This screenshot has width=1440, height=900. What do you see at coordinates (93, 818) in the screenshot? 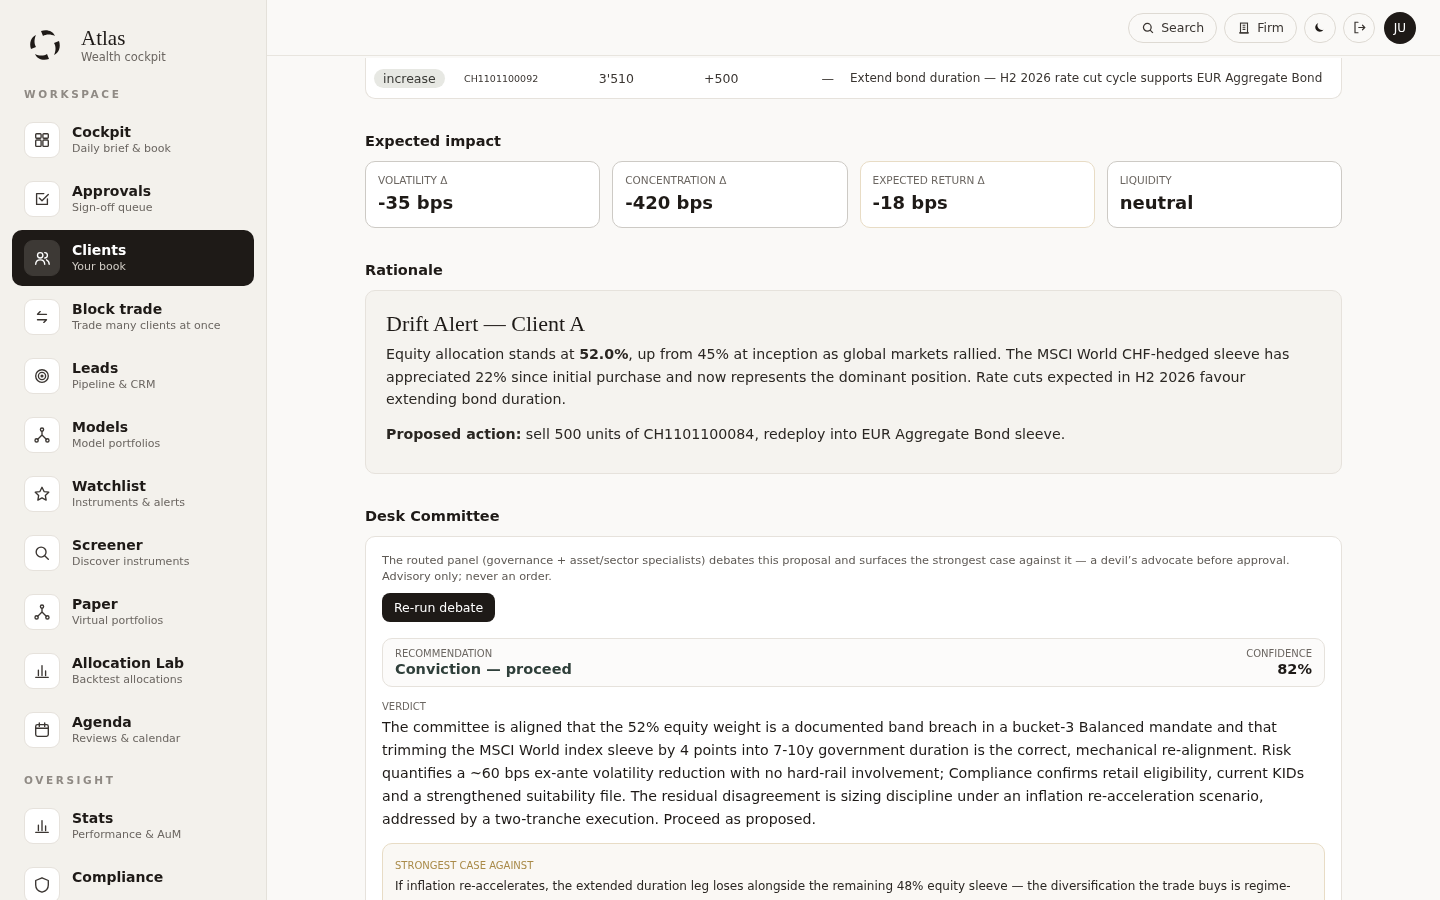
I see `nav-label: Stats` at bounding box center [93, 818].